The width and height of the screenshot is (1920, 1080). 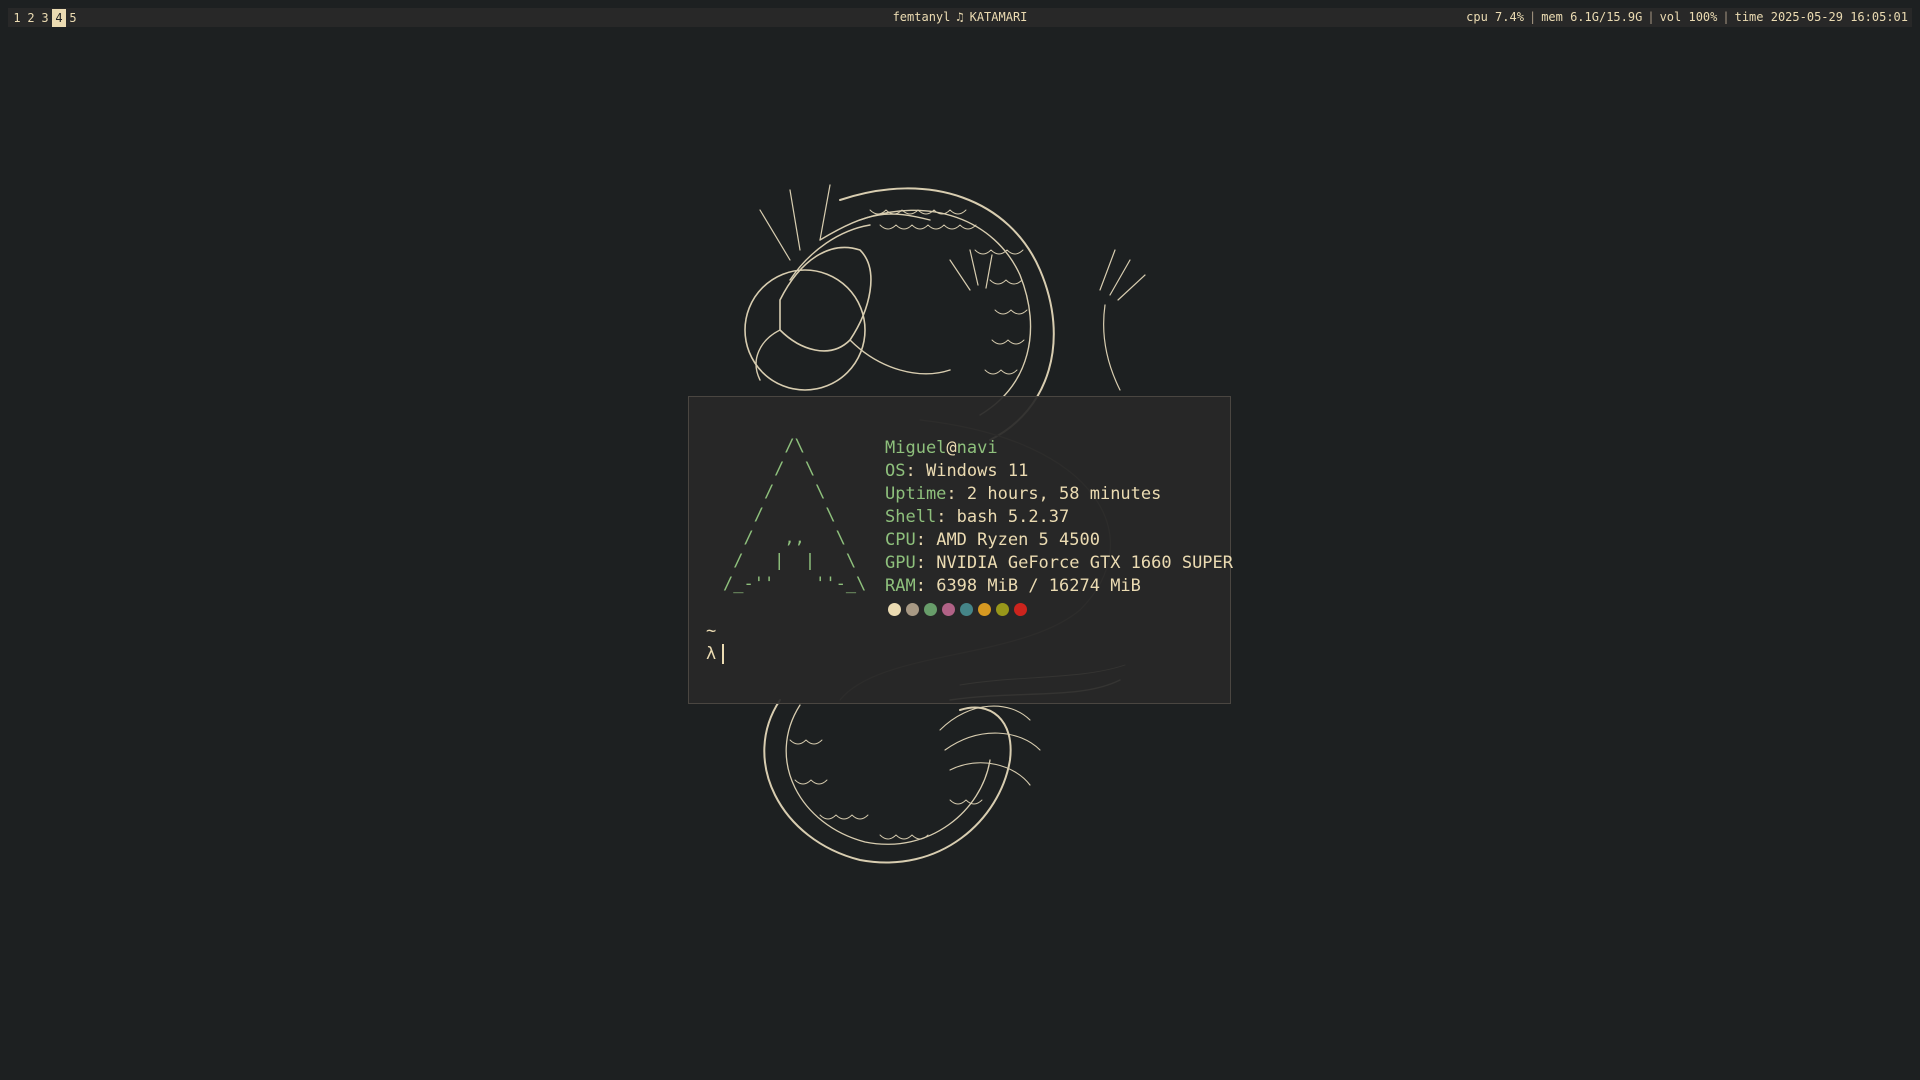 I want to click on prompt-area: ~ λ, so click(x=715, y=643).